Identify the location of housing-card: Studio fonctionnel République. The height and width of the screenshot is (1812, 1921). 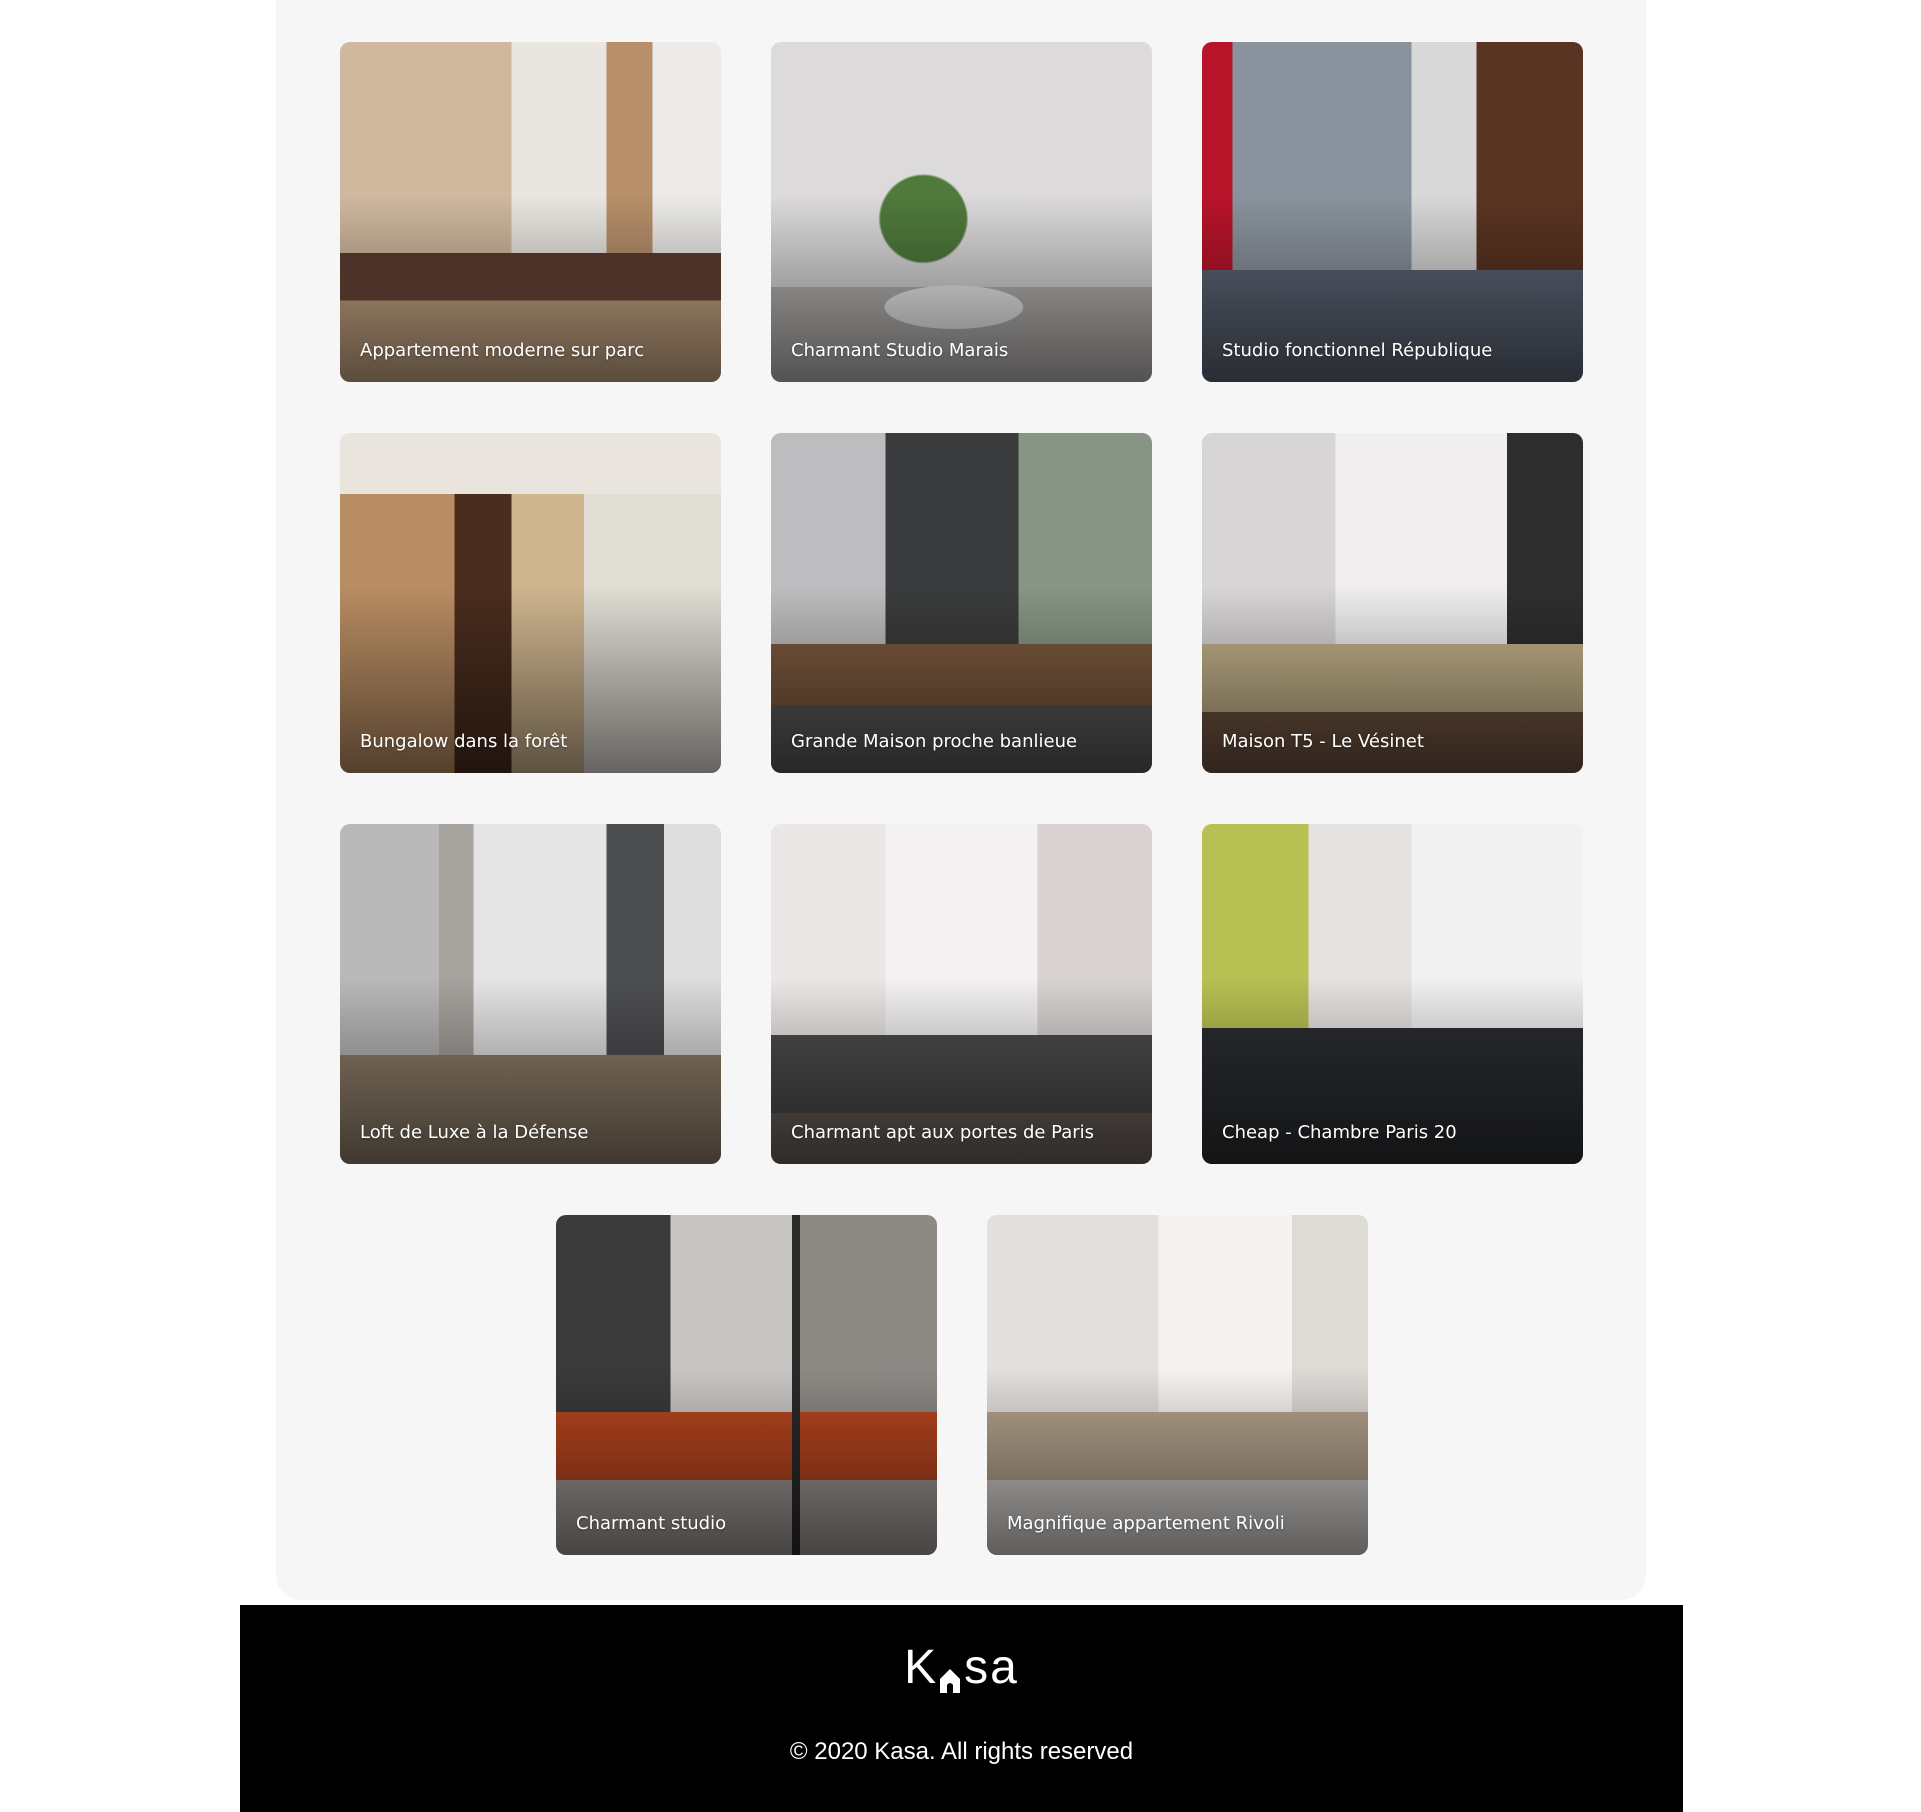
(1392, 212).